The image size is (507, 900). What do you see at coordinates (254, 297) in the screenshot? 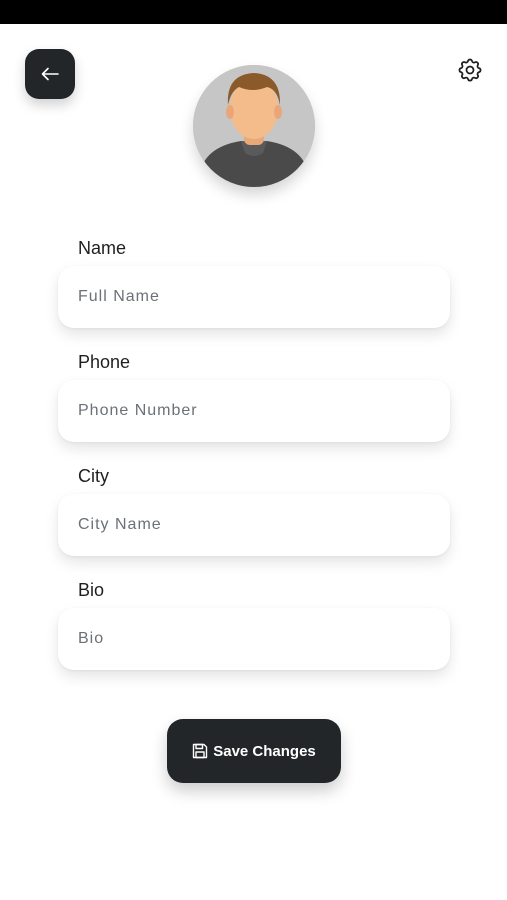
I see `name-input` at bounding box center [254, 297].